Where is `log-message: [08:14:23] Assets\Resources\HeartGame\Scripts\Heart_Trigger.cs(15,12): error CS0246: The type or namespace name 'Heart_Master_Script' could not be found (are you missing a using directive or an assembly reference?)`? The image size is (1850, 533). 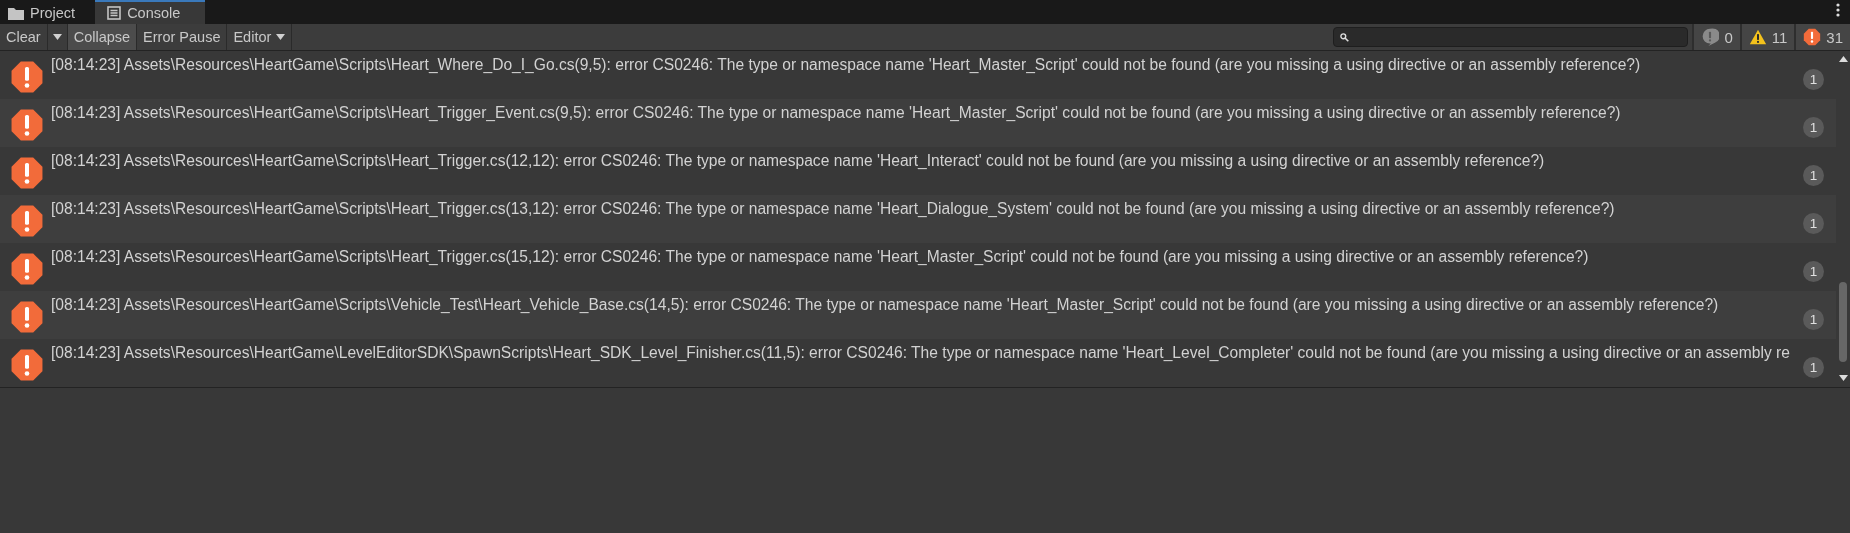 log-message: [08:14:23] Assets\Resources\HeartGame\Scripts\Heart_Trigger.cs(15,12): error CS0246: The type or namespace name 'Heart_Master_Script' could not be found (are you missing a using directive or an assembly reference?) is located at coordinates (820, 257).